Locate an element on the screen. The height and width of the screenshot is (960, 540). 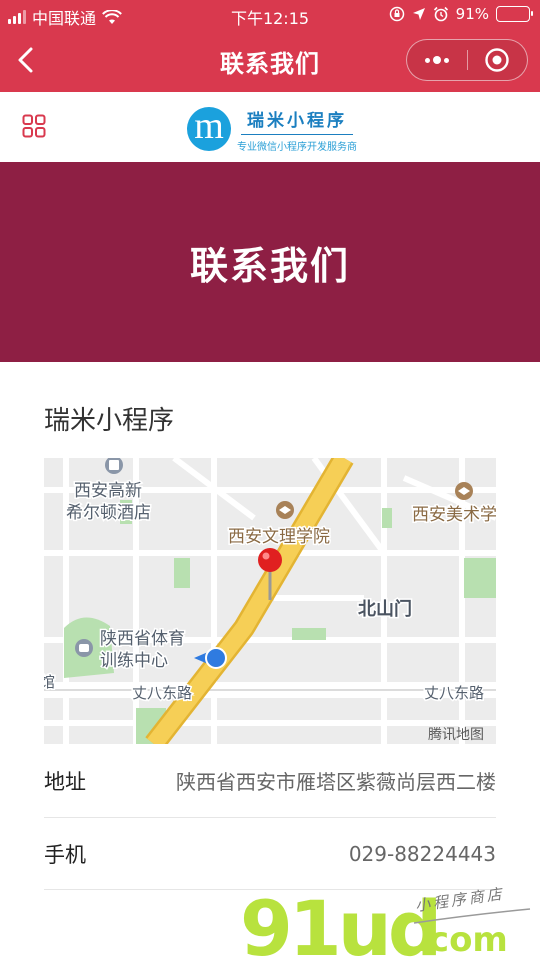
phone-label: 手机 is located at coordinates (65, 854).